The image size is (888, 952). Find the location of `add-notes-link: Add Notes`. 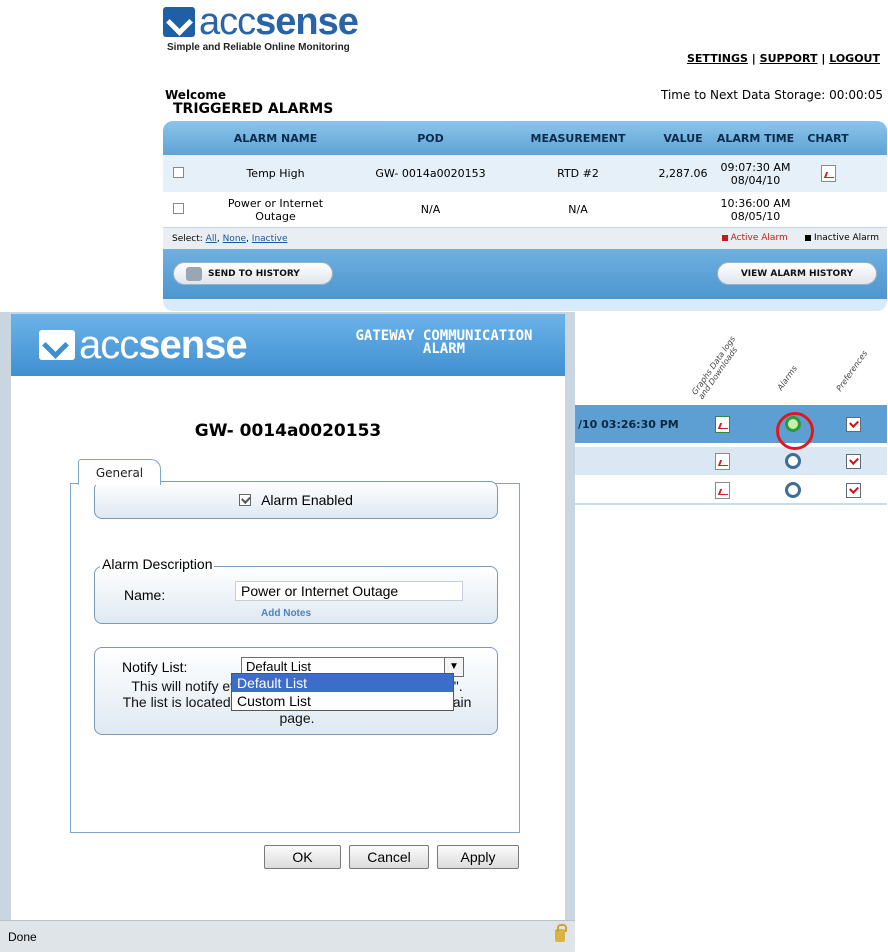

add-notes-link: Add Notes is located at coordinates (286, 613).